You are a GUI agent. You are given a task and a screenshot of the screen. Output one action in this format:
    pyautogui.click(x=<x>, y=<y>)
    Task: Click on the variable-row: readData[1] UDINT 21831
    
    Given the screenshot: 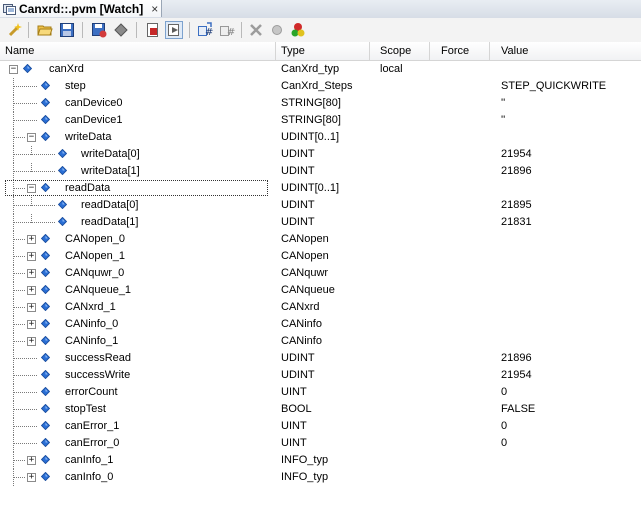 What is the action you would take?
    pyautogui.click(x=320, y=222)
    